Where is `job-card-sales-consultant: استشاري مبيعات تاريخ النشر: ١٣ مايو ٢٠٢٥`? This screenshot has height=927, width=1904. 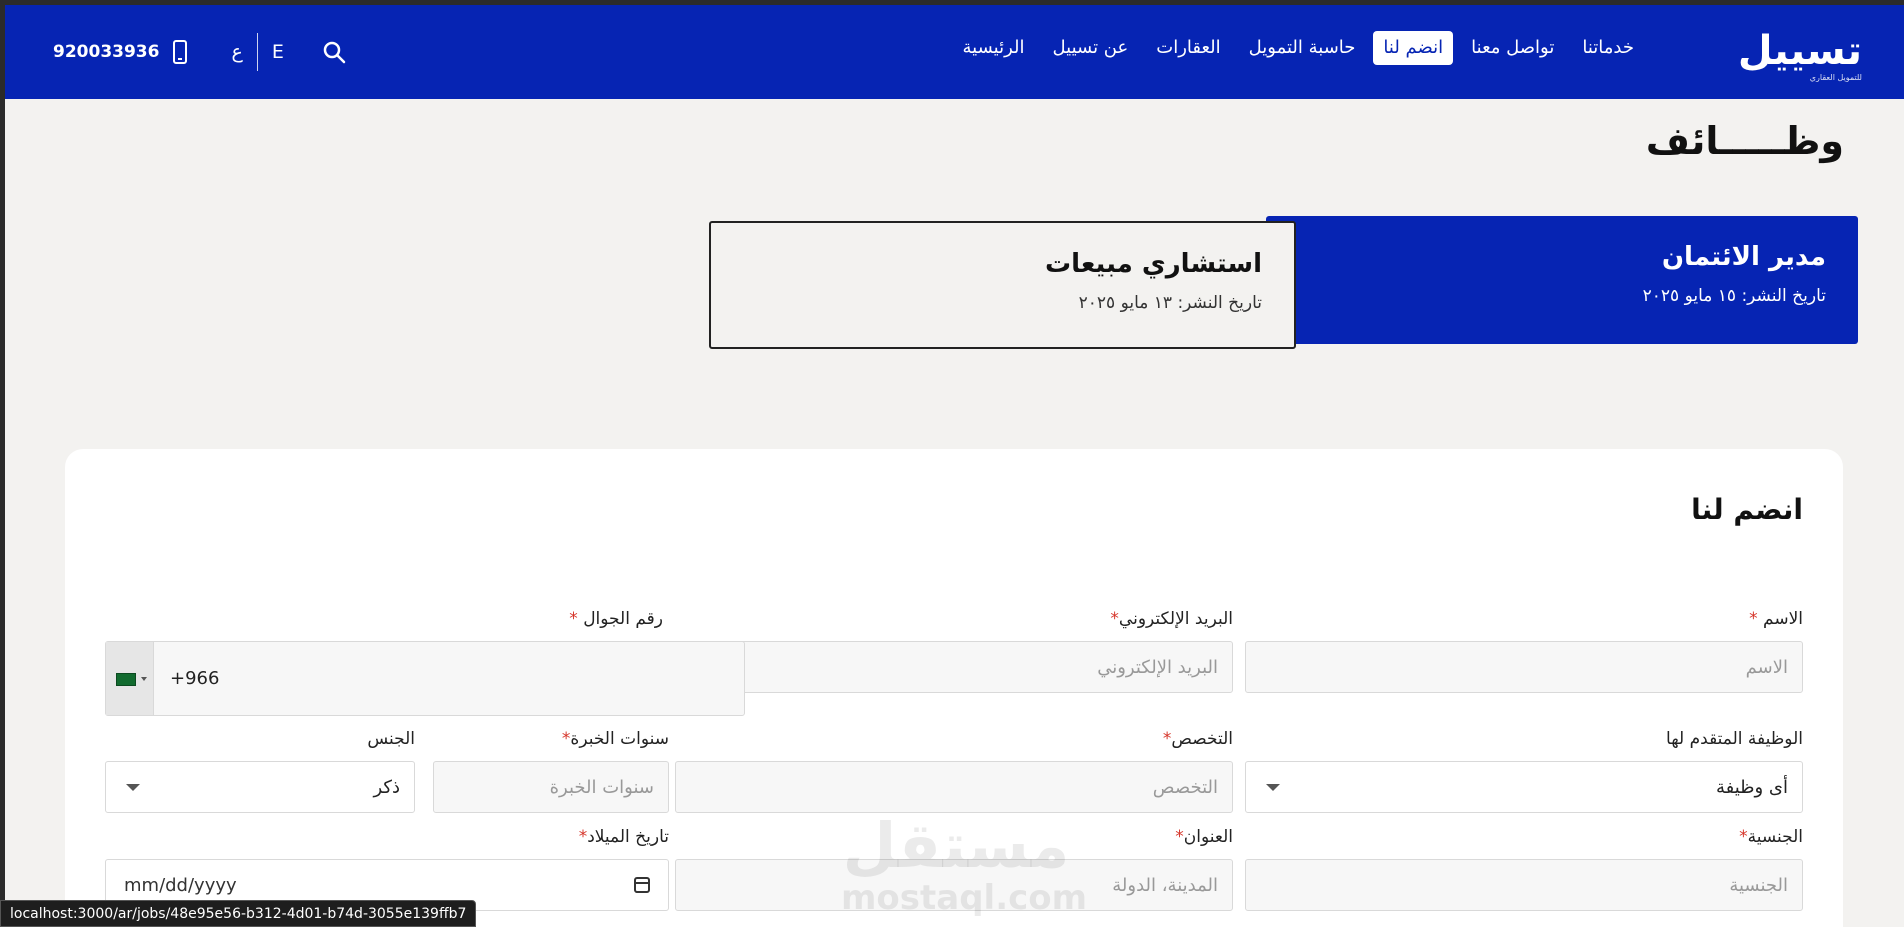 job-card-sales-consultant: استشاري مبيعات تاريخ النشر: ١٣ مايو ٢٠٢٥ is located at coordinates (1002, 285).